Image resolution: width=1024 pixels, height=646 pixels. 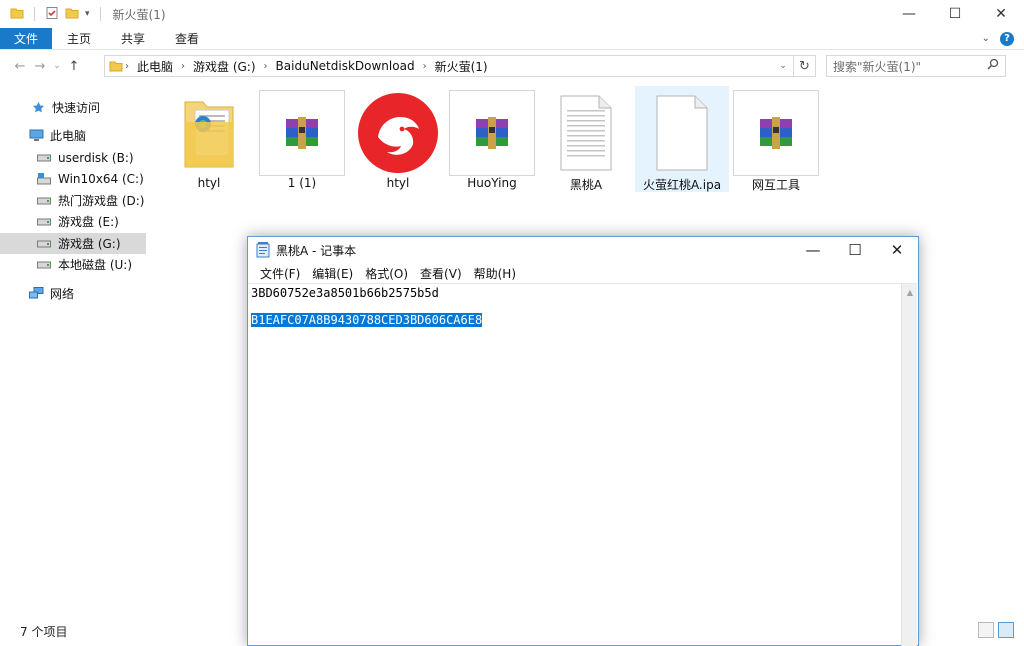 I want to click on breadcrumb-drive-g: 游戏盘 (G:), so click(x=224, y=66).